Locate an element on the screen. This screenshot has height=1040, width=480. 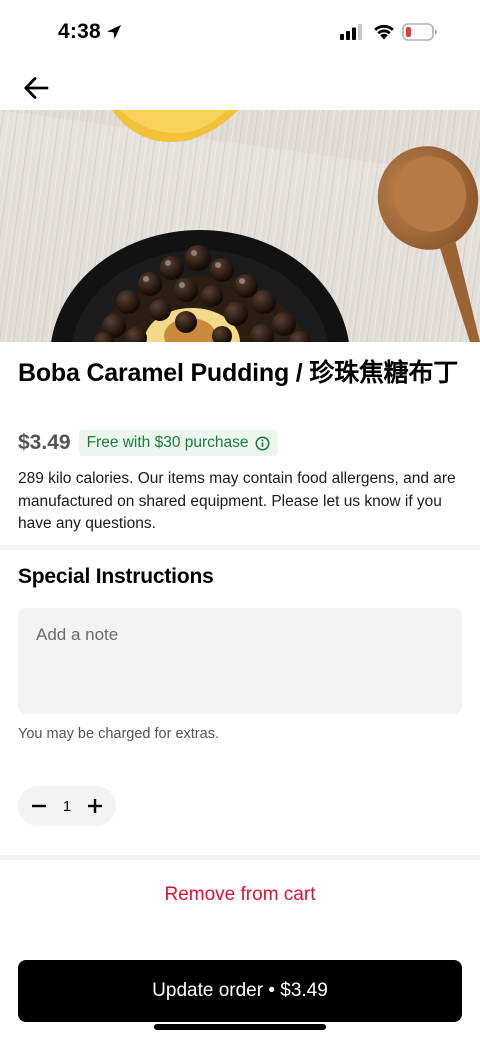
status-time: 4:38 is located at coordinates (79, 31).